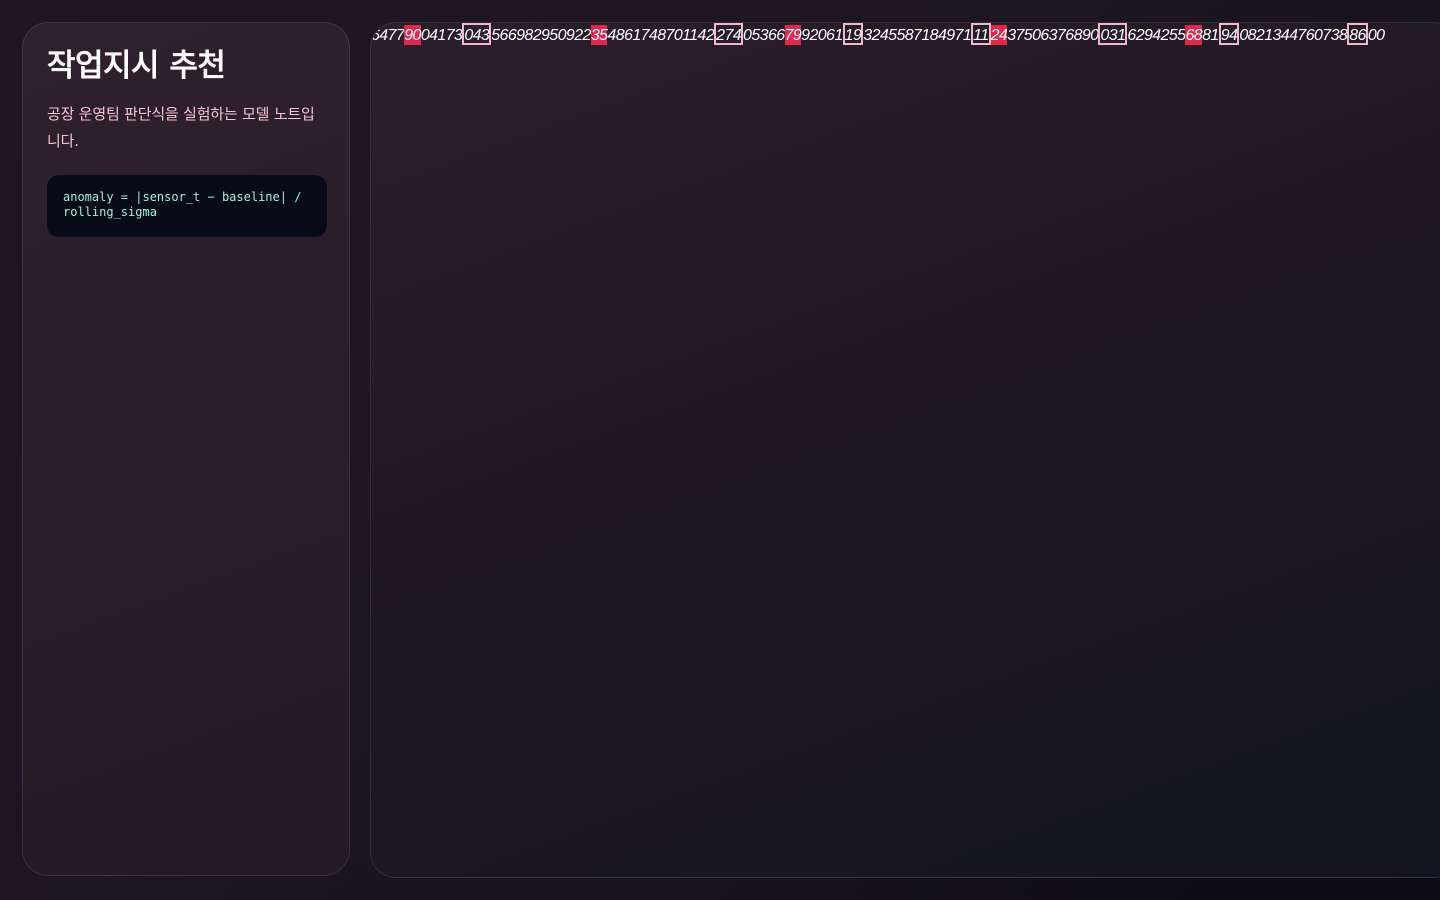 The height and width of the screenshot is (900, 1440). I want to click on digit-run: 0821344760738, so click(1293, 35).